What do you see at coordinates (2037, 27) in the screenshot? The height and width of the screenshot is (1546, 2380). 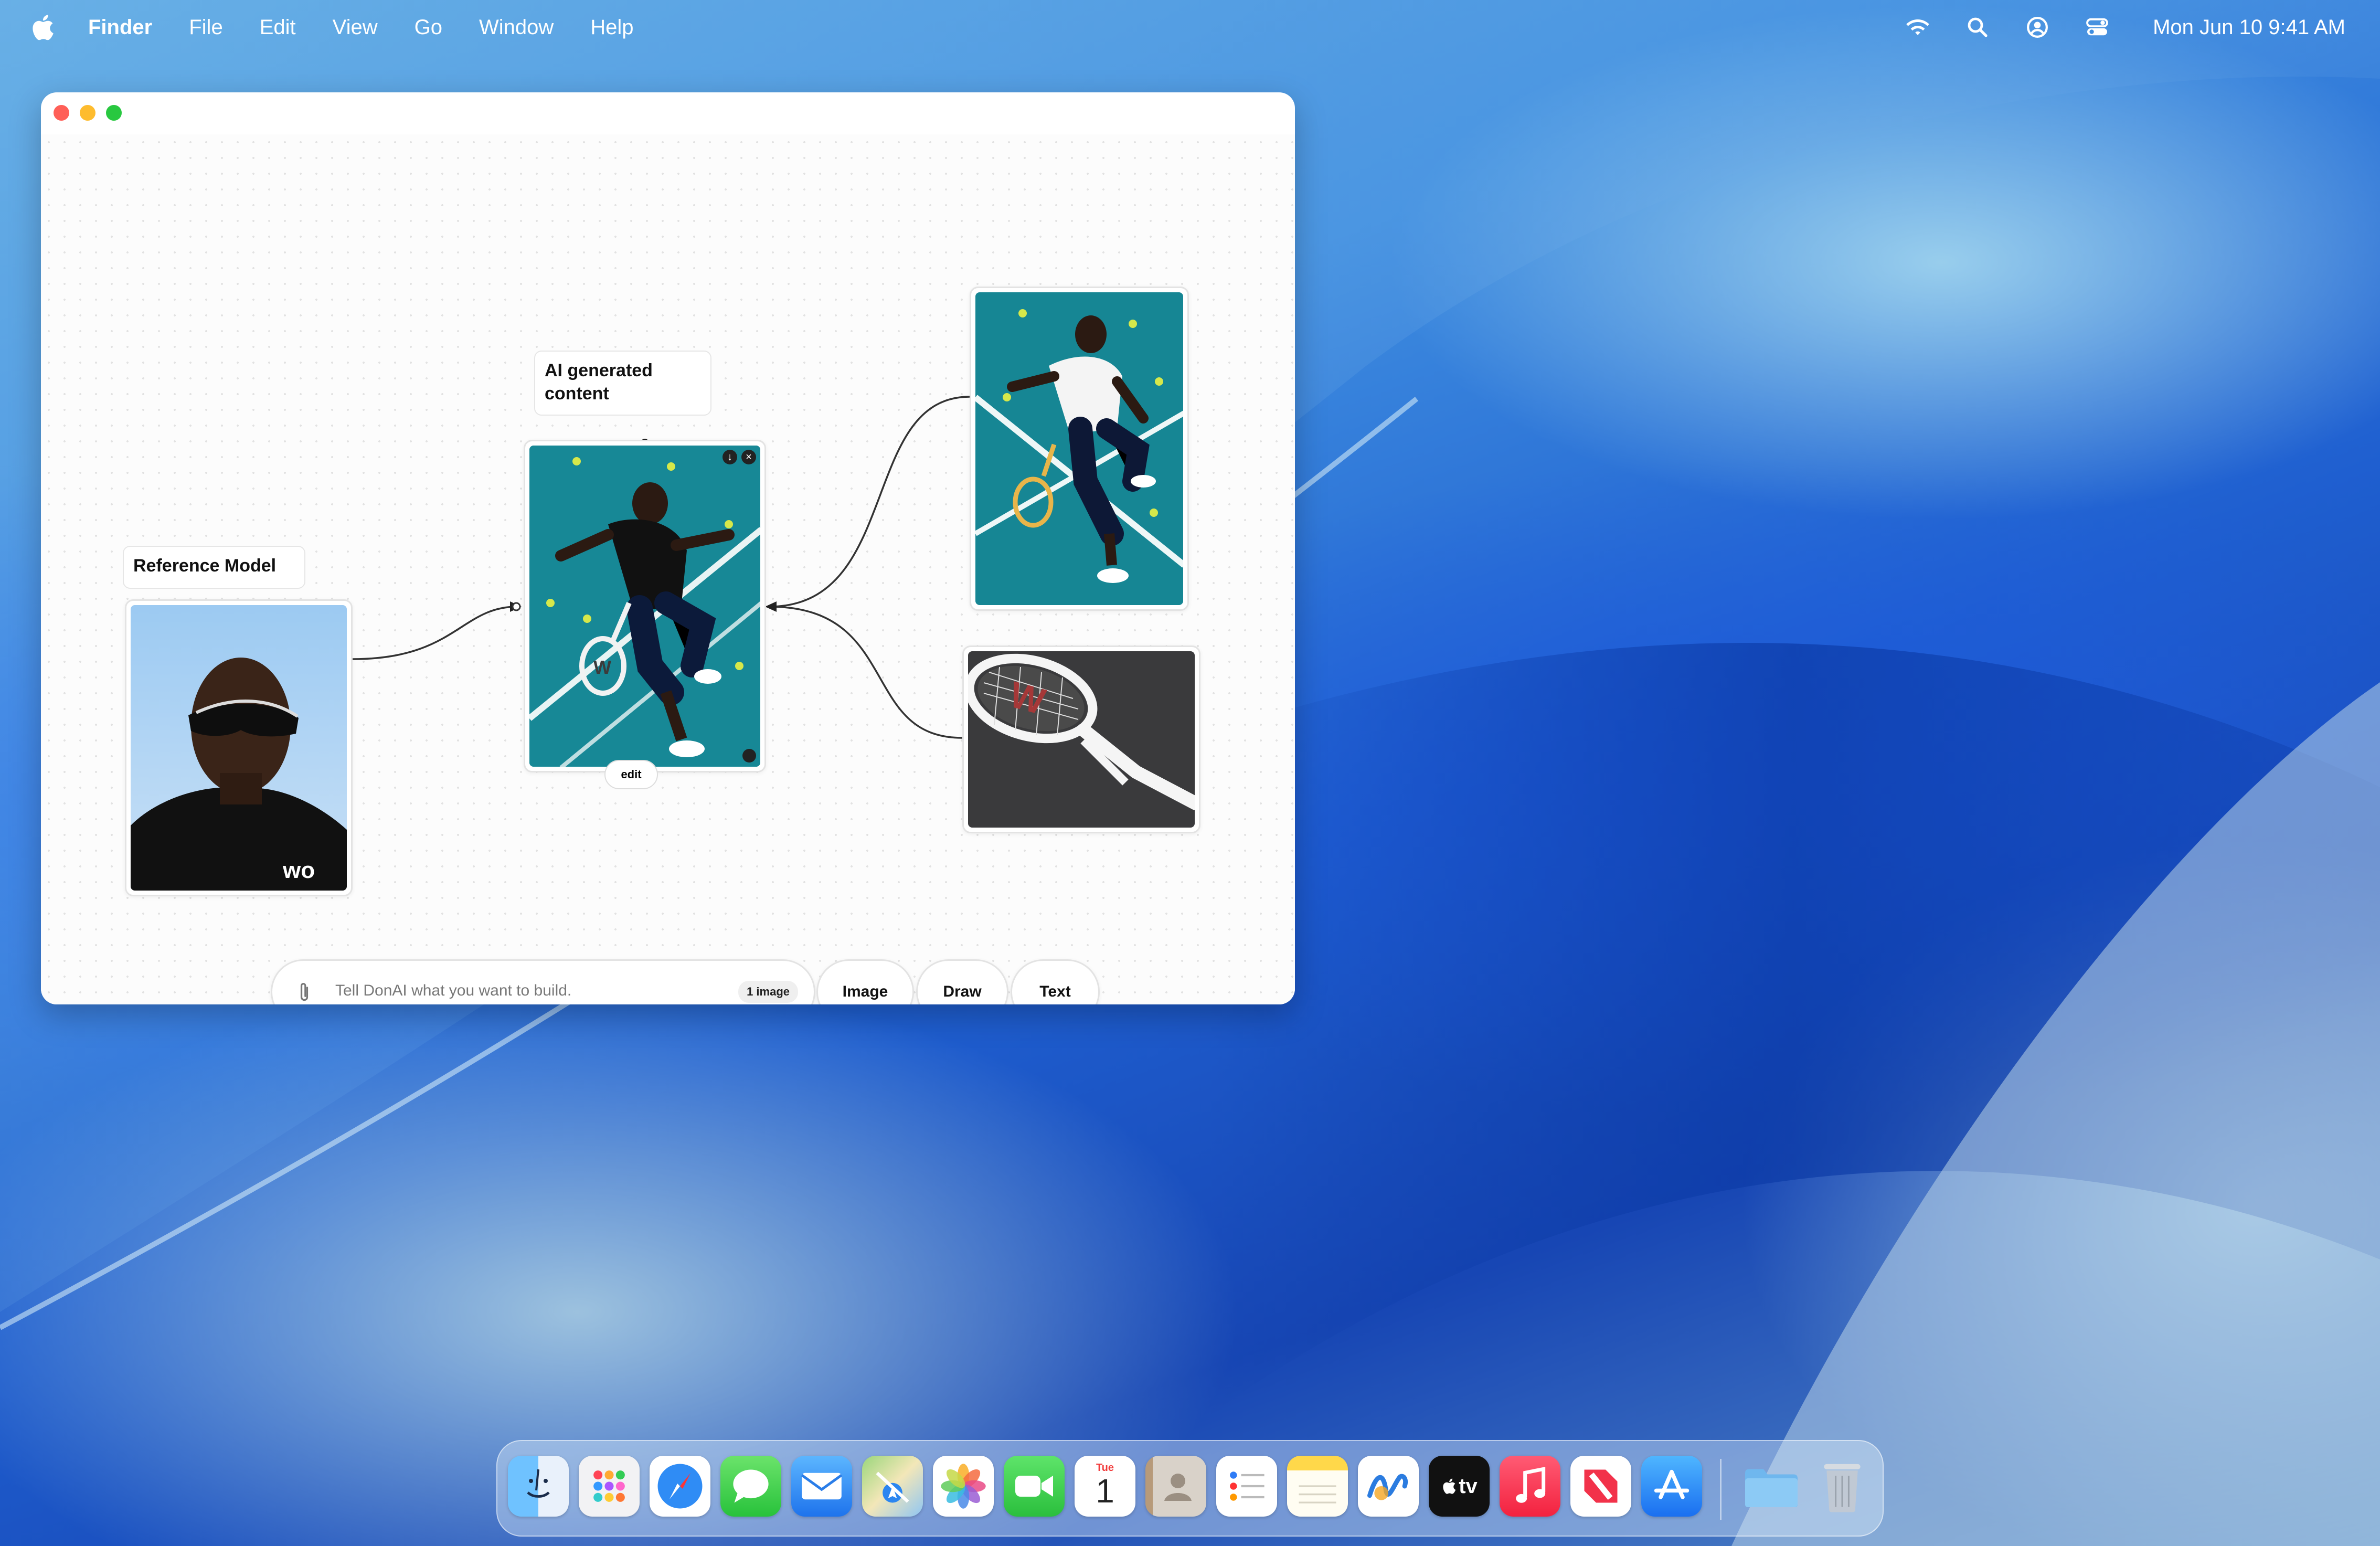 I see `user-account-icon` at bounding box center [2037, 27].